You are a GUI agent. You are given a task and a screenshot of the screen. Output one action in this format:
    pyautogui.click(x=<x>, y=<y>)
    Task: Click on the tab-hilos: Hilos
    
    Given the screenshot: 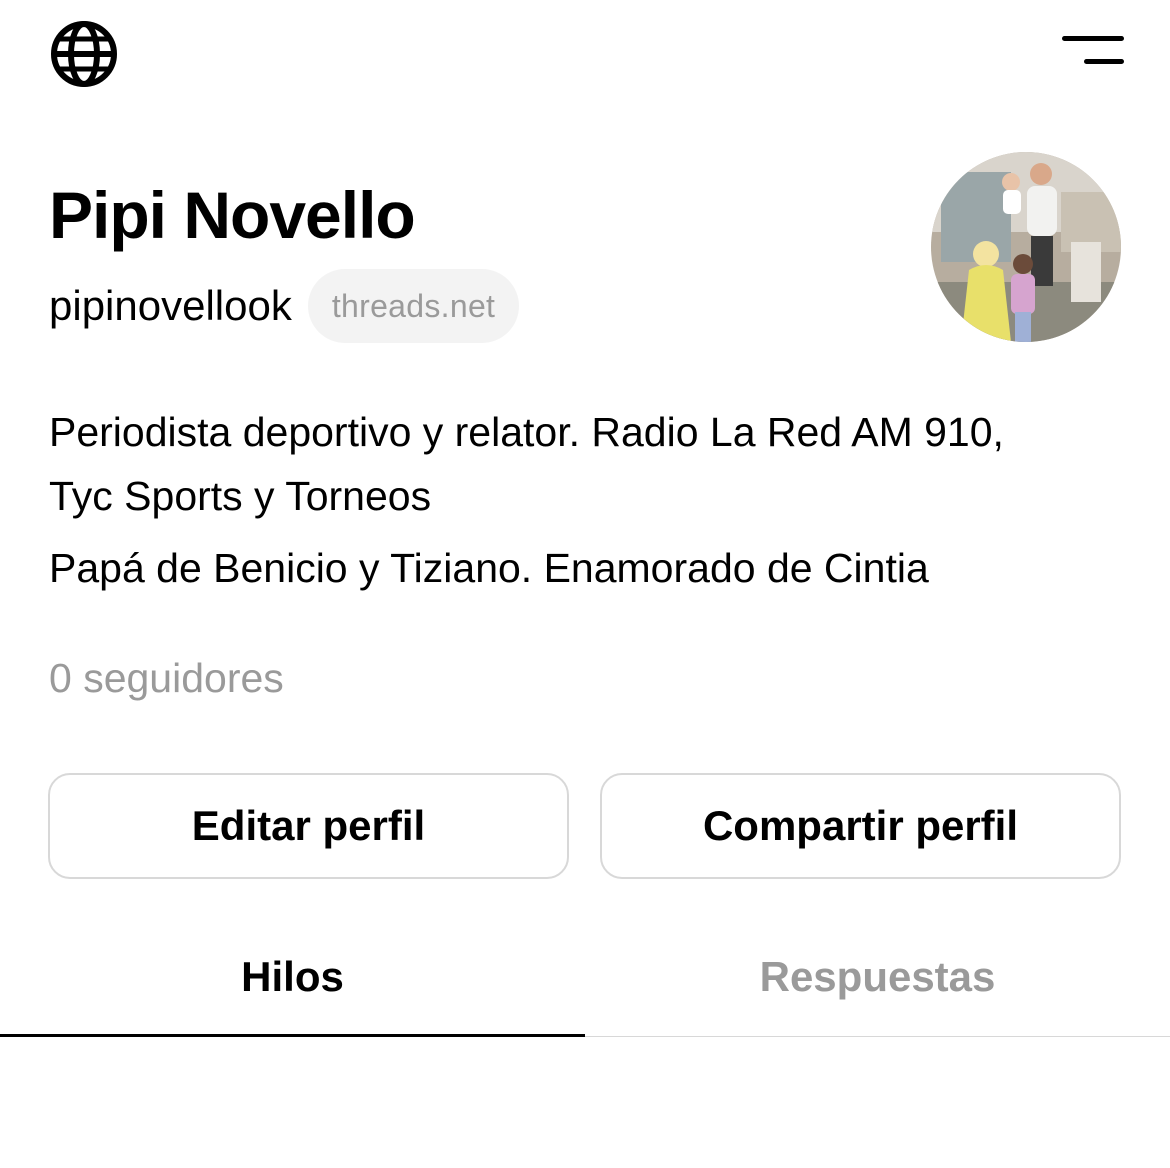 What is the action you would take?
    pyautogui.click(x=292, y=977)
    